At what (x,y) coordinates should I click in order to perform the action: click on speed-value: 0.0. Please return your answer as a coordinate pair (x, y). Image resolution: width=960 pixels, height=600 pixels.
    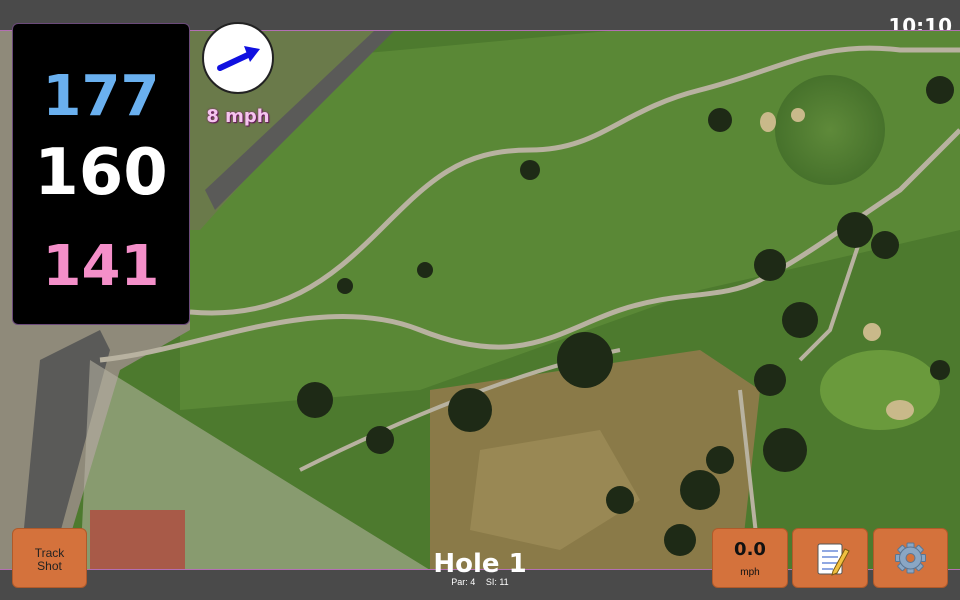
    Looking at the image, I should click on (750, 549).